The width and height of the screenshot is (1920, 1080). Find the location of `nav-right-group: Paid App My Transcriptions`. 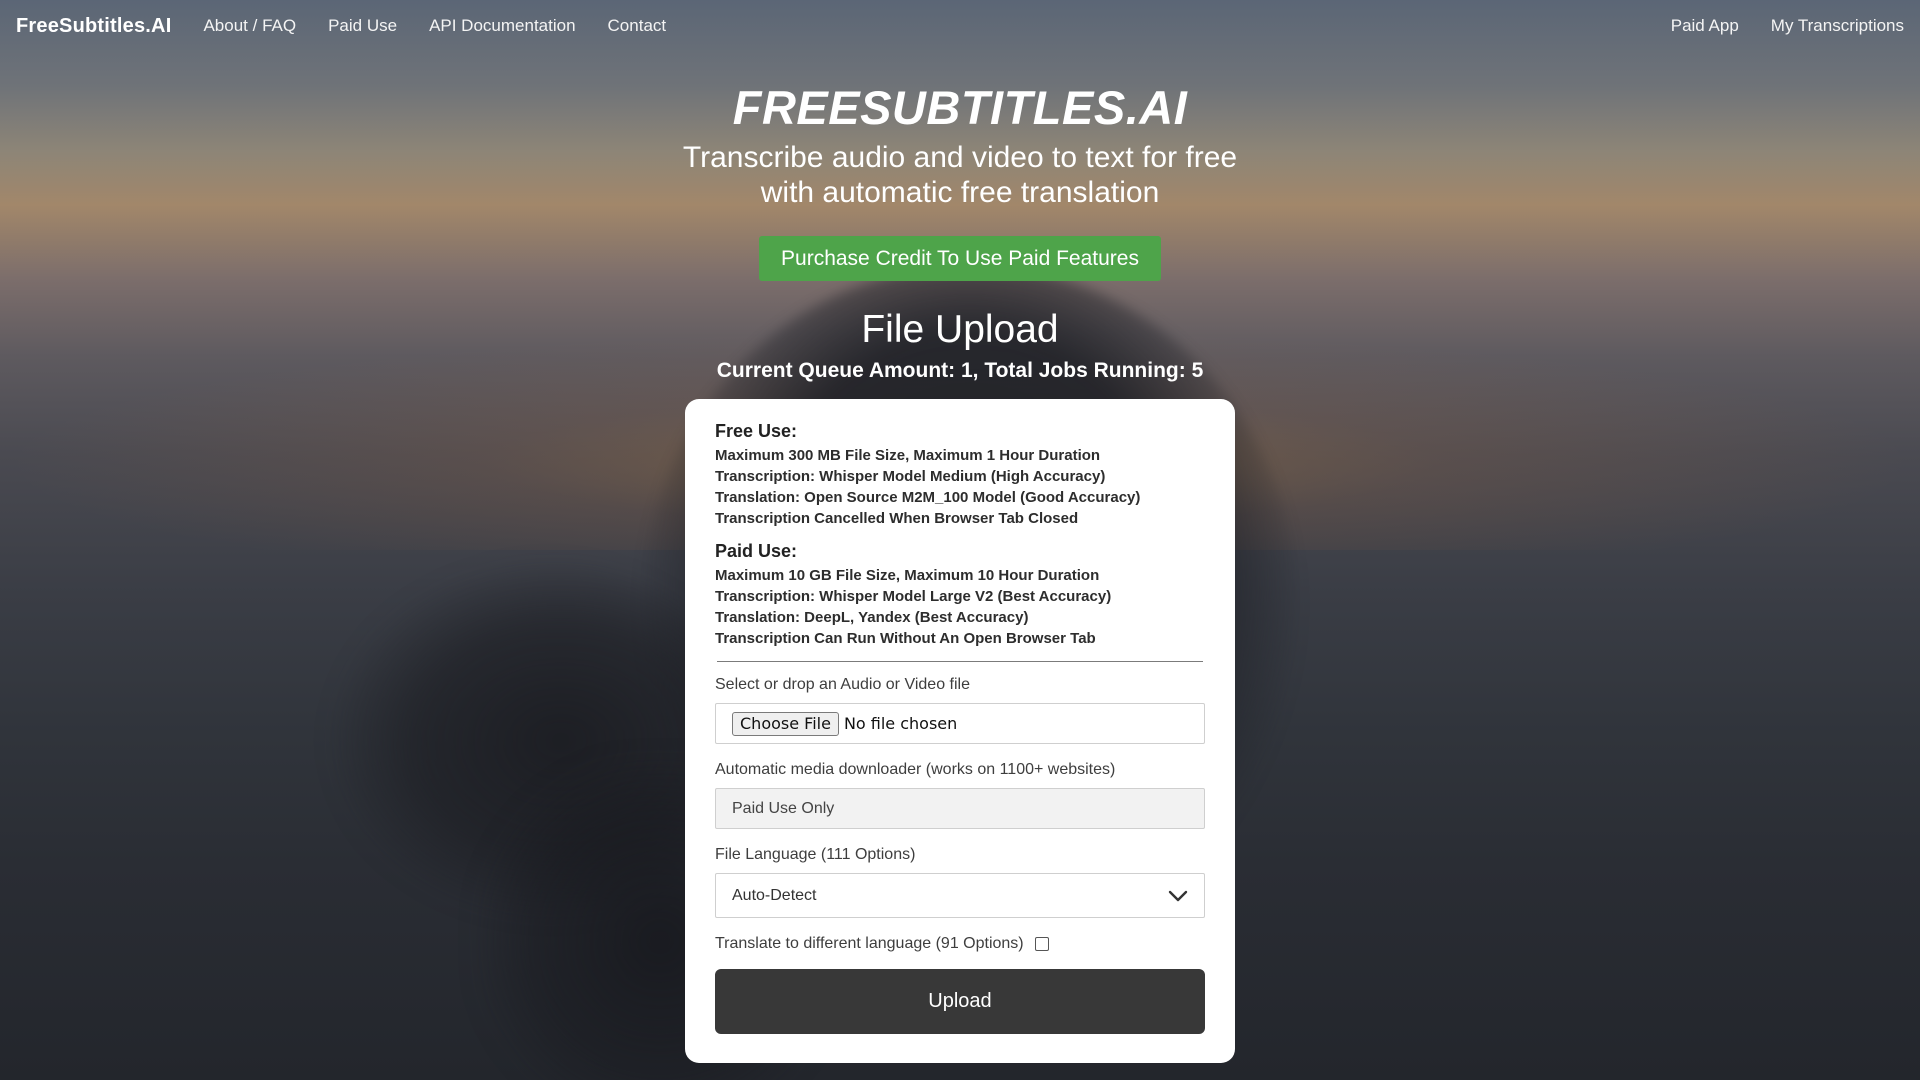

nav-right-group: Paid App My Transcriptions is located at coordinates (1787, 26).